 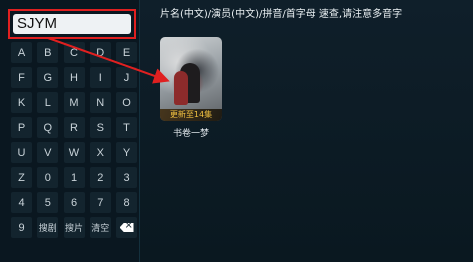 I want to click on key-1: 1, so click(x=74, y=177).